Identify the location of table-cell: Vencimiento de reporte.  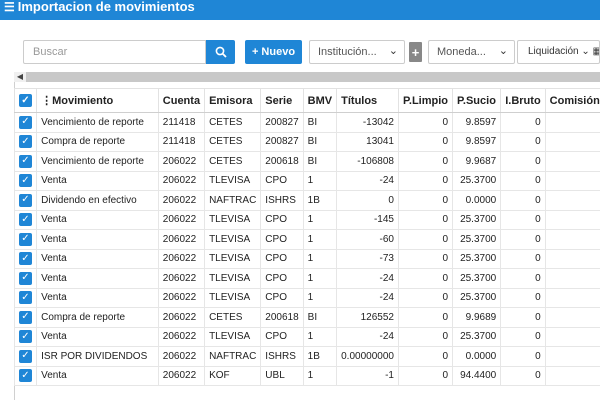
(97, 122).